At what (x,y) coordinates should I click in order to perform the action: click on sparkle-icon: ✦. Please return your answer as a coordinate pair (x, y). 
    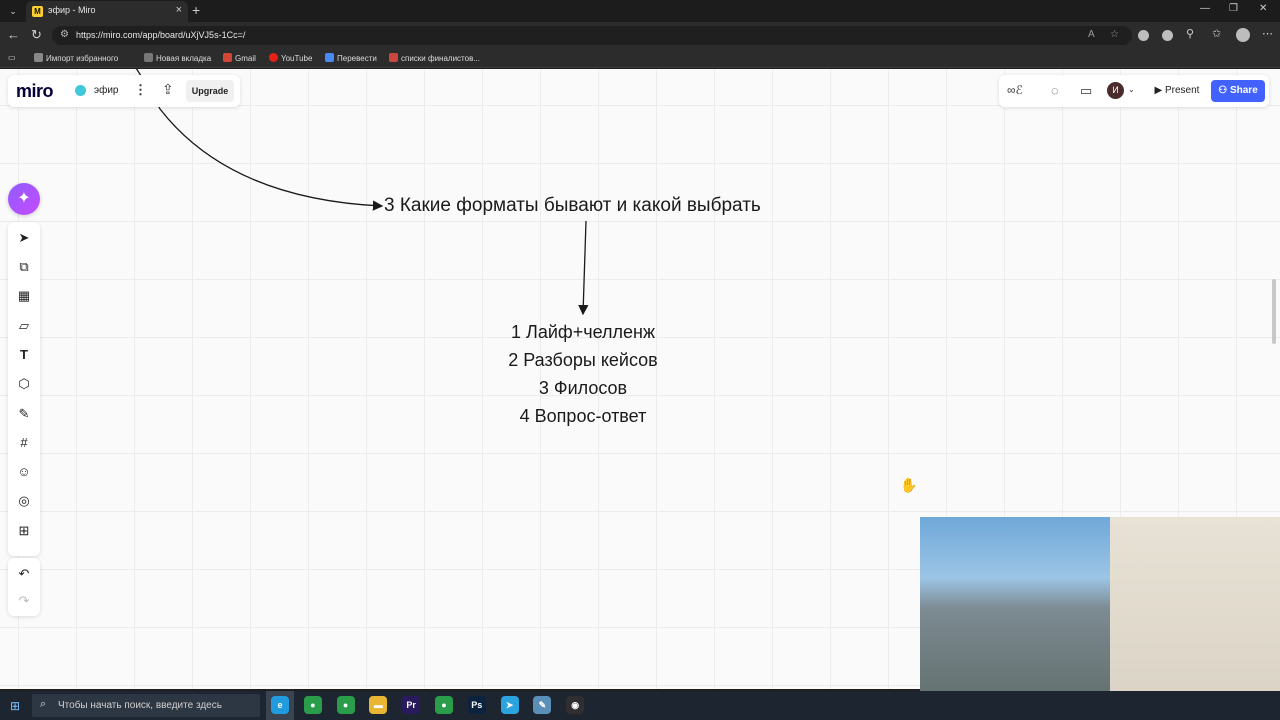
    Looking at the image, I should click on (24, 198).